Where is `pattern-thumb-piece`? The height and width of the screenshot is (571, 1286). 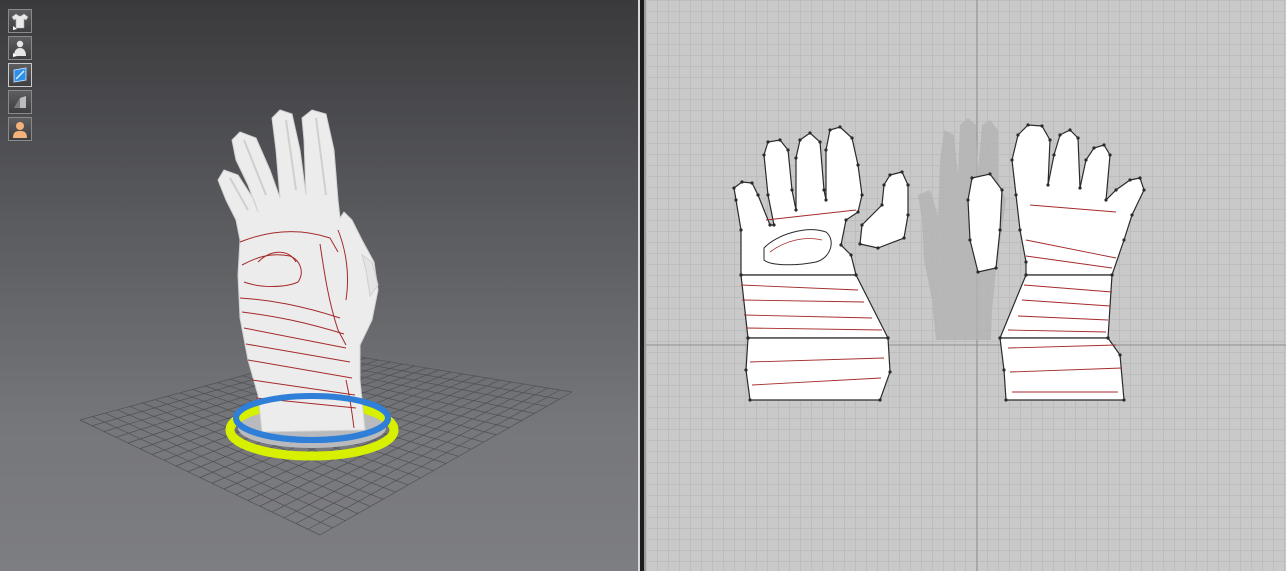
pattern-thumb-piece is located at coordinates (884, 210).